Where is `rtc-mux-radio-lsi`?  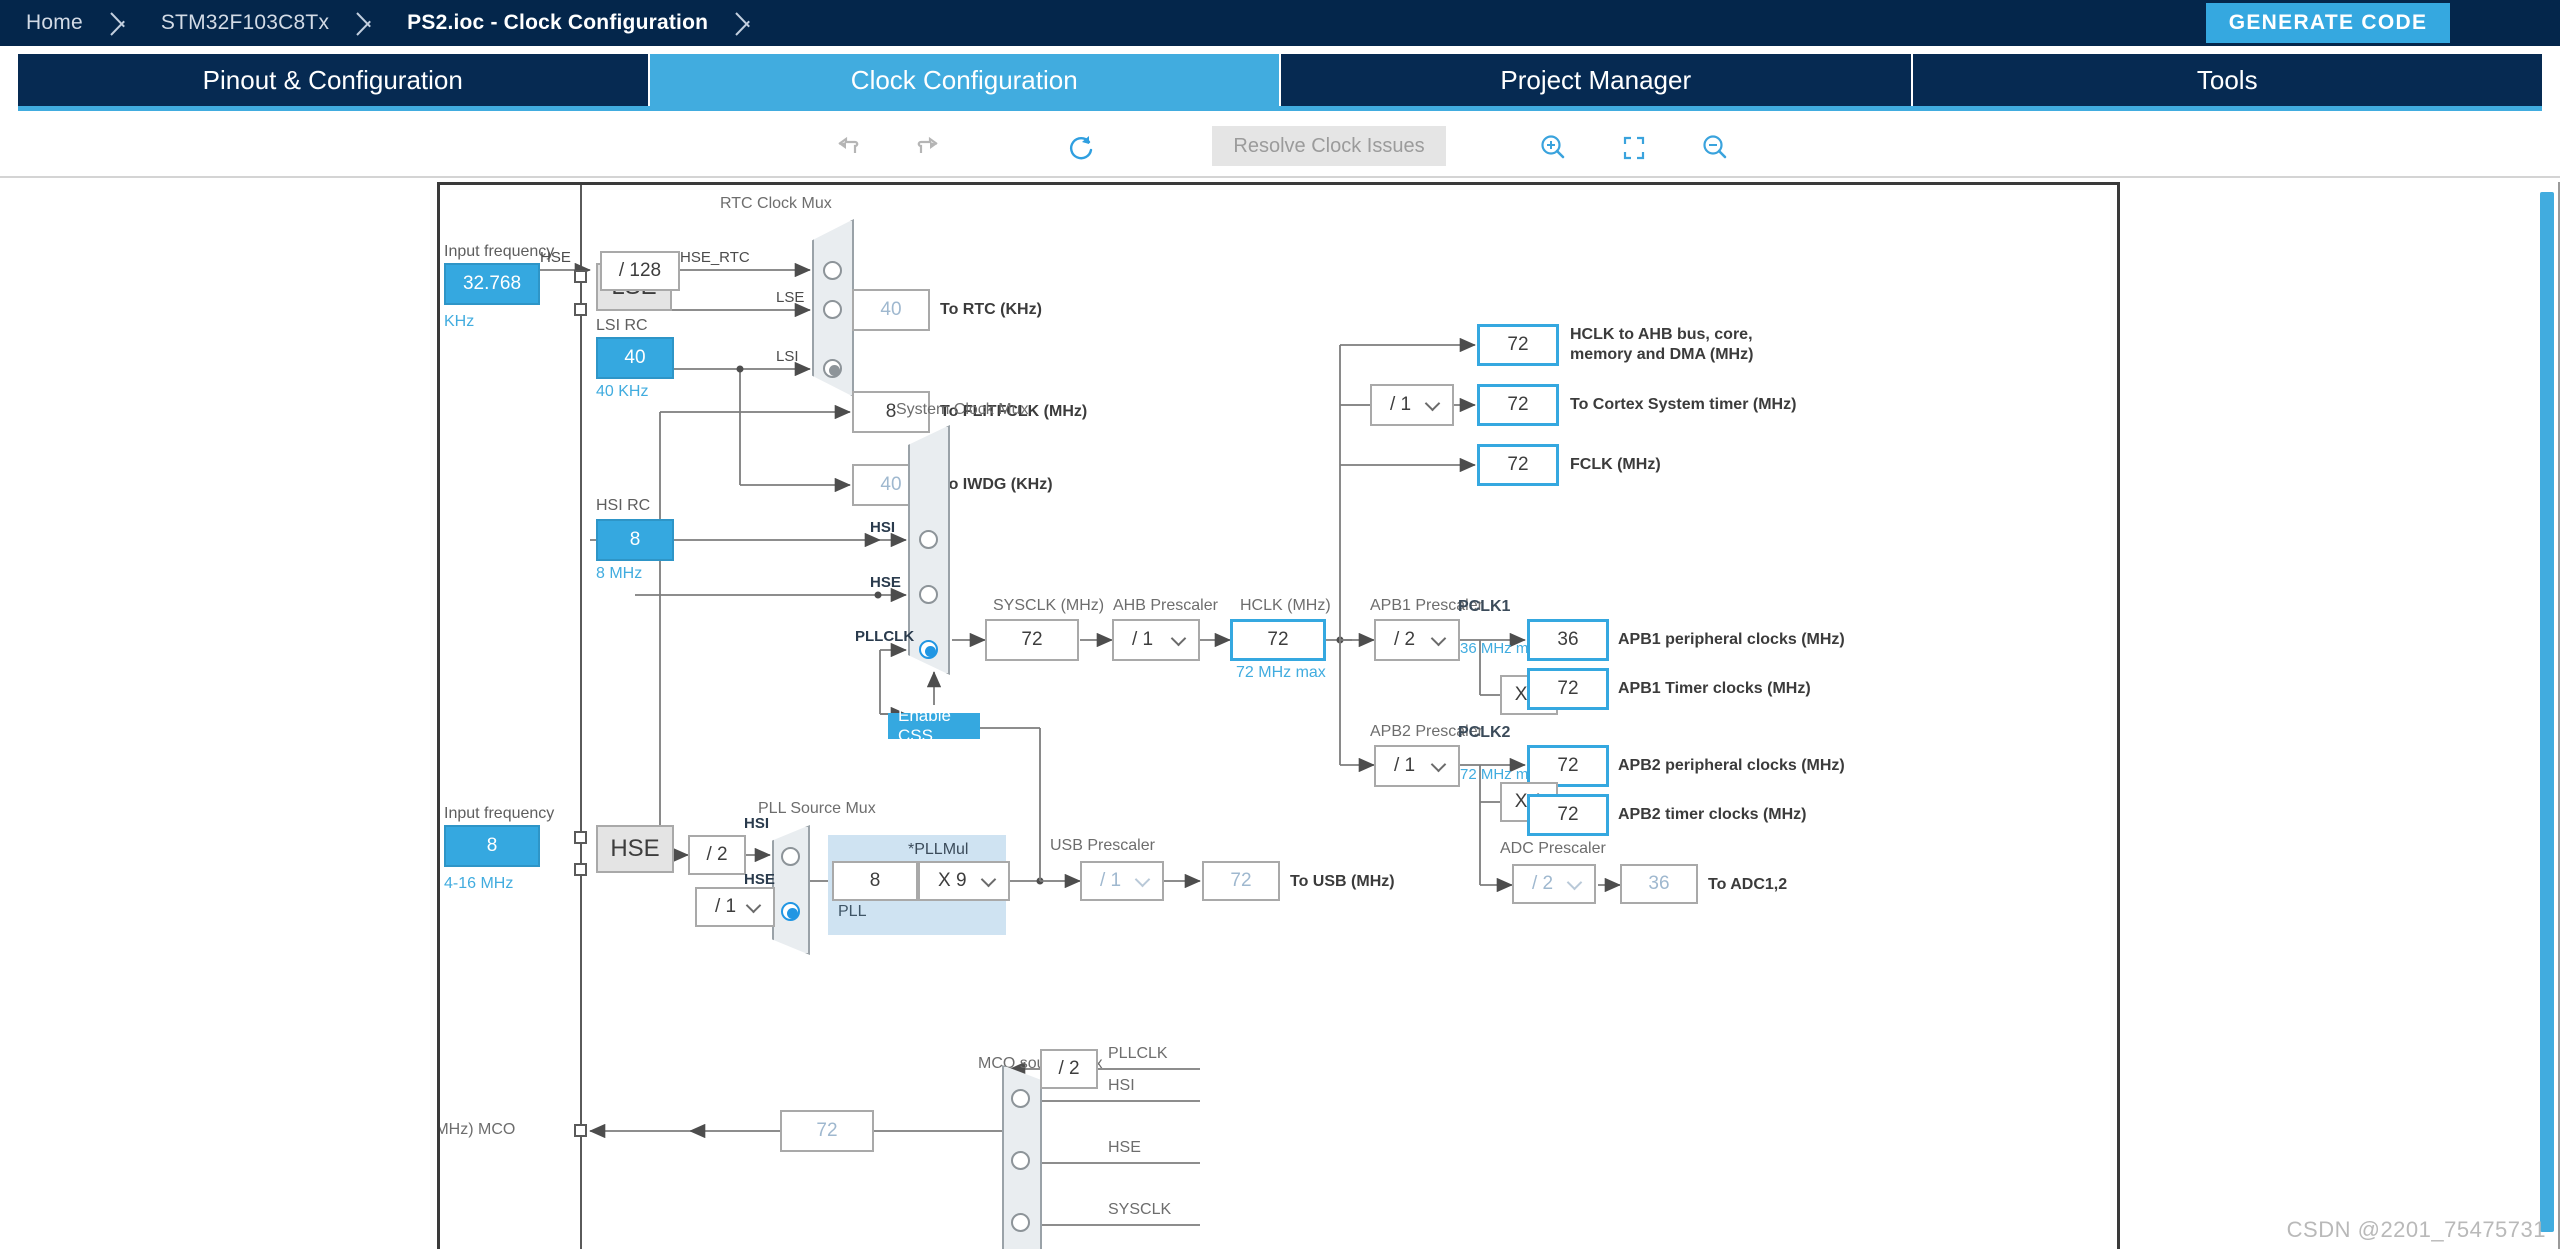
rtc-mux-radio-lsi is located at coordinates (832, 368).